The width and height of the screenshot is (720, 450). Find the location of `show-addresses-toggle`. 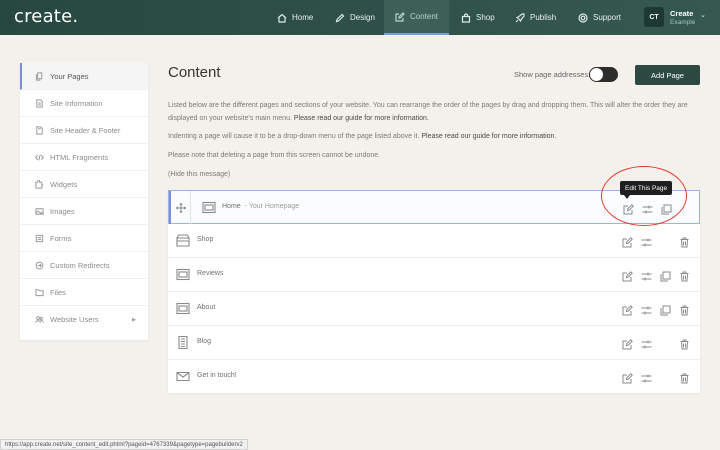

show-addresses-toggle is located at coordinates (603, 74).